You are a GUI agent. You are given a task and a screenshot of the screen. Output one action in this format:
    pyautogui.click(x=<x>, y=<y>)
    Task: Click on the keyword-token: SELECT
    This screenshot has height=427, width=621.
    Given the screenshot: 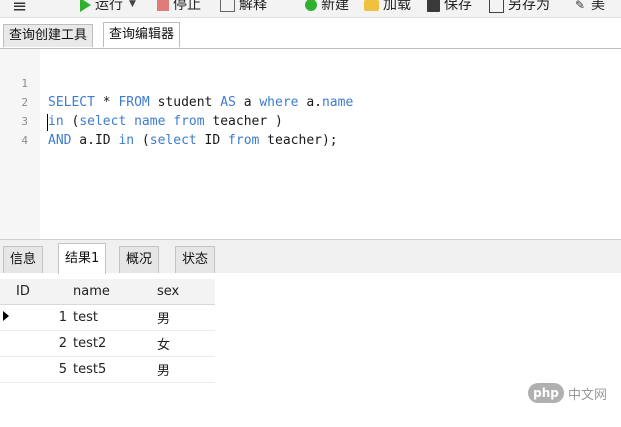 What is the action you would take?
    pyautogui.click(x=71, y=102)
    